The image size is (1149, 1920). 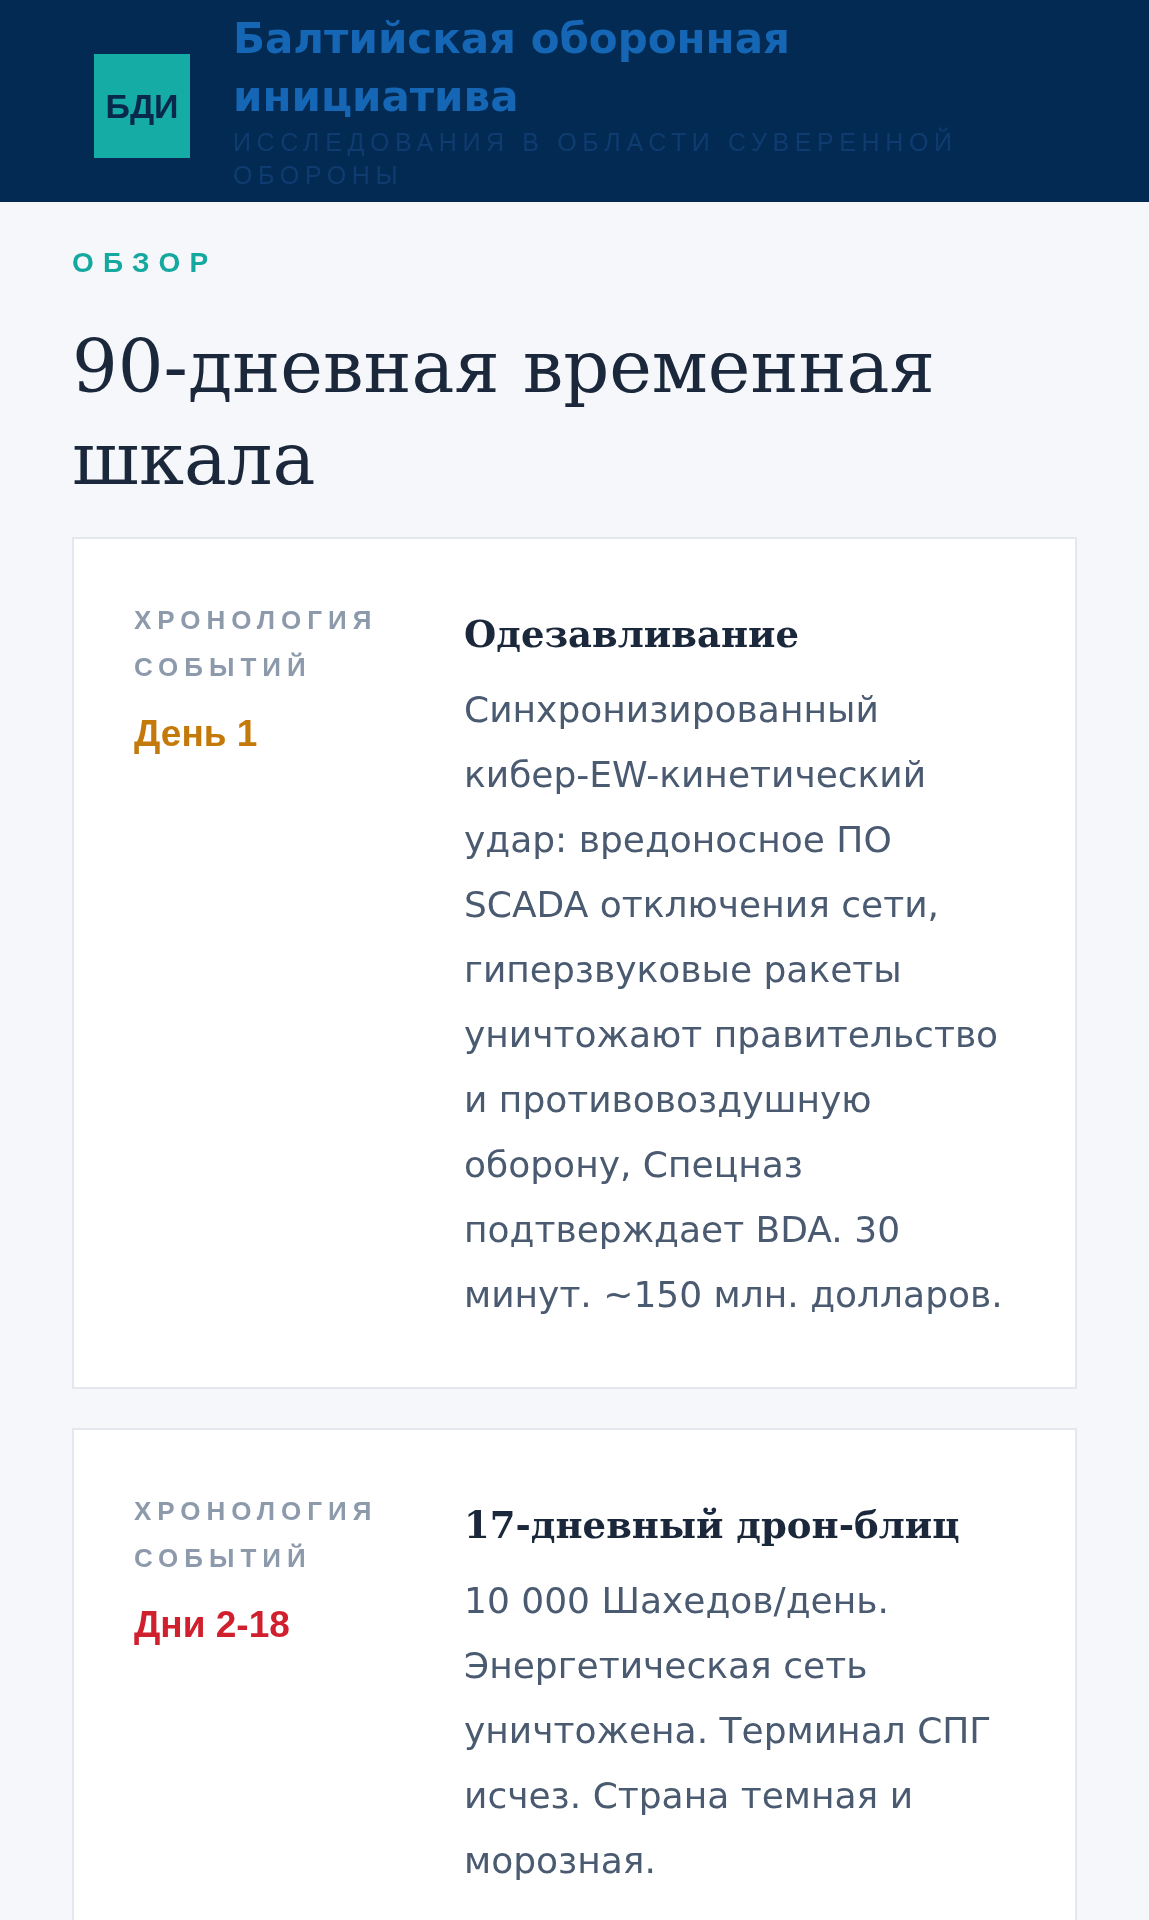 I want to click on event-description: 10 000 Шахедов/день. Энергетическая сеть уничтожена. Терминал СПГ исчез. Страна темная и морозная., so click(x=728, y=1731).